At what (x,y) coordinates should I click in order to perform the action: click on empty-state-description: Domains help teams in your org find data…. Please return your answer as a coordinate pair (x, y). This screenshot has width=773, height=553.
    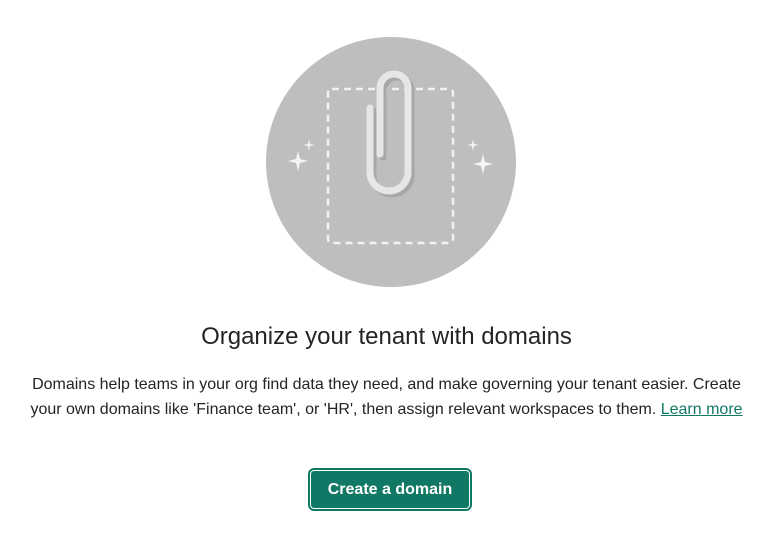
    Looking at the image, I should click on (386, 397).